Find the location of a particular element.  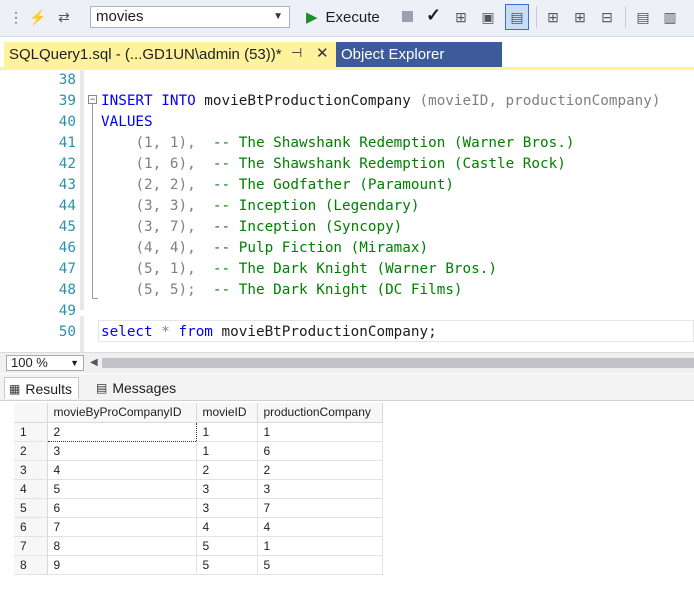

row-number: 5 is located at coordinates (31, 508).